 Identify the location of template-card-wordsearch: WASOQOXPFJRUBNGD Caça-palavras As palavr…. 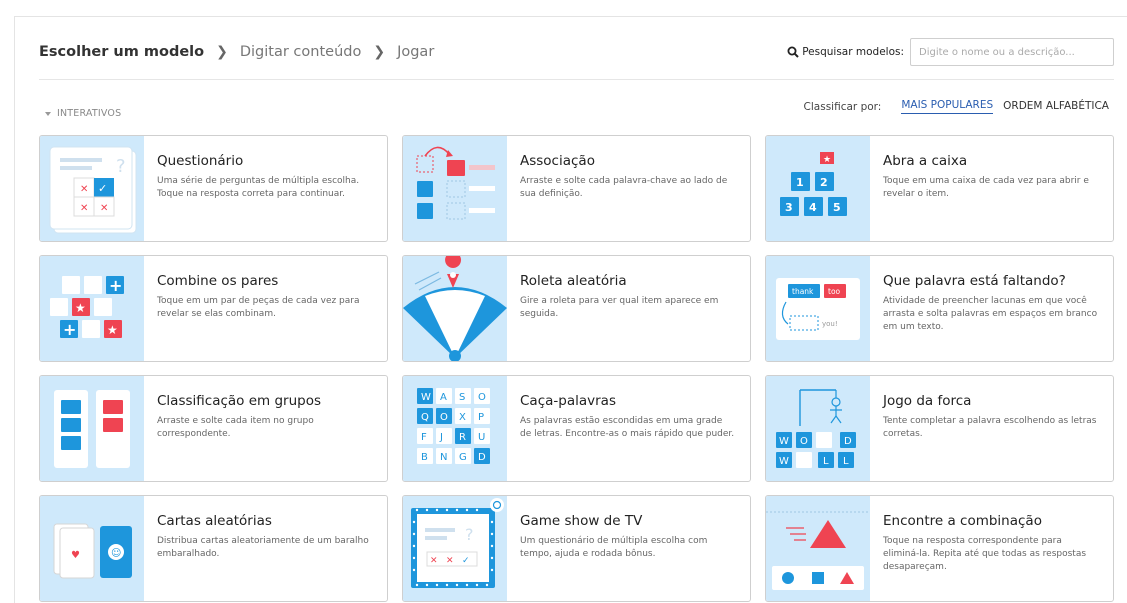
(576, 428).